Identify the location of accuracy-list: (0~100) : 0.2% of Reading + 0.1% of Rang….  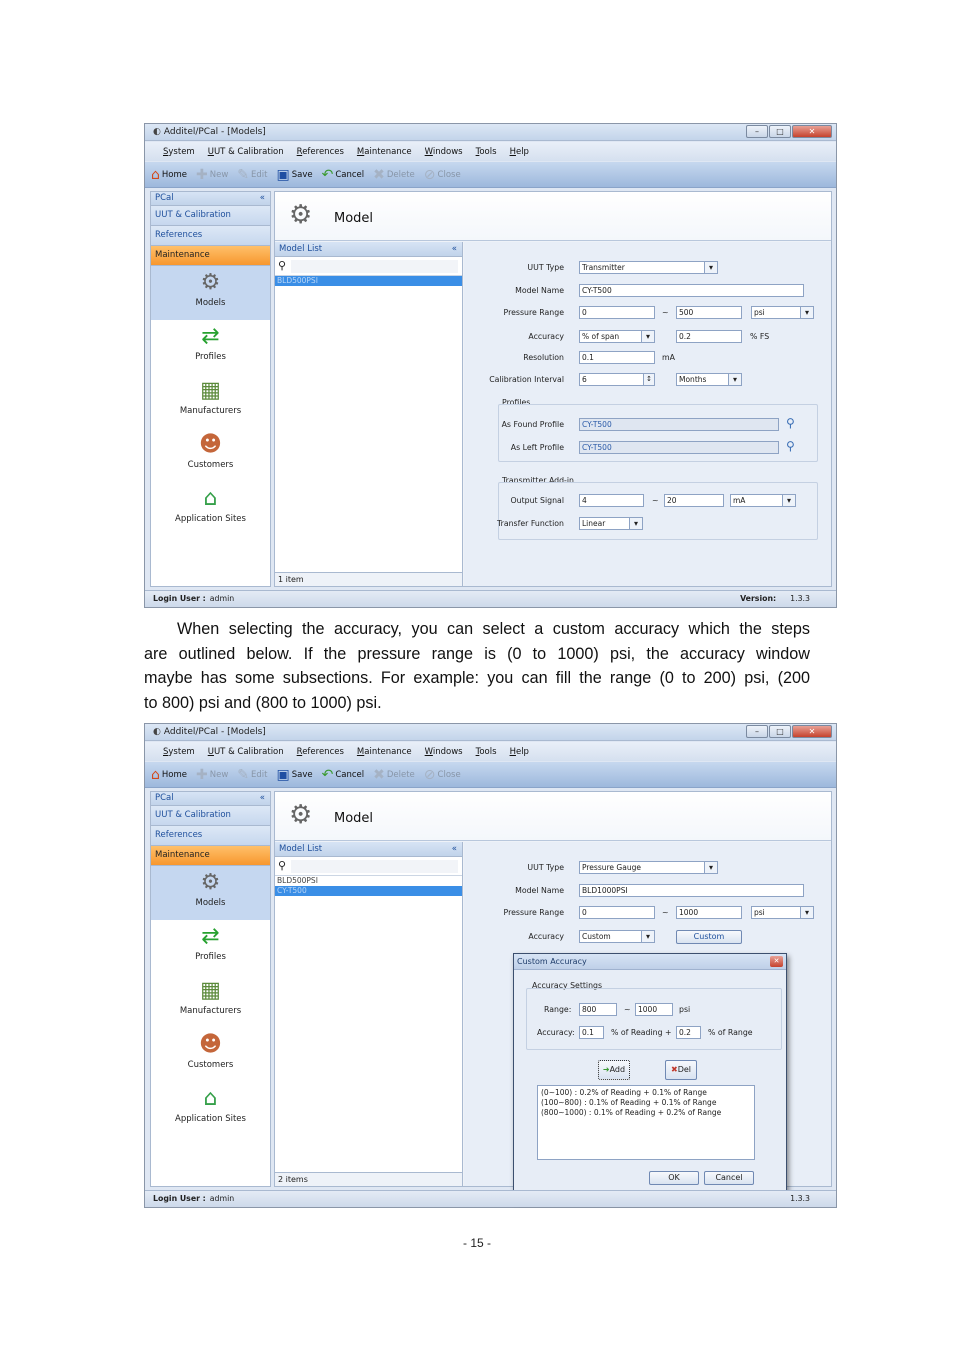
(646, 1122).